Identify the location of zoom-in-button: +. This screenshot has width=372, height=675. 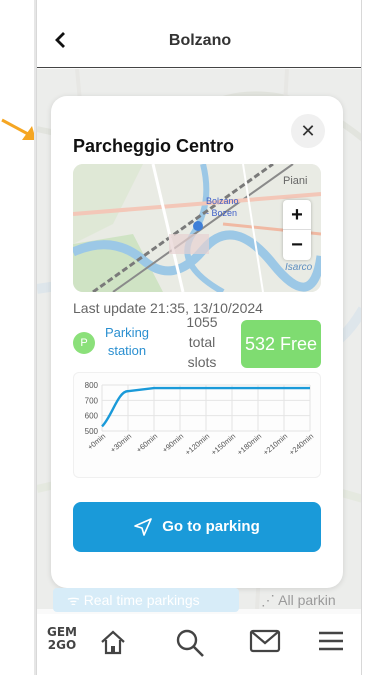
(297, 215).